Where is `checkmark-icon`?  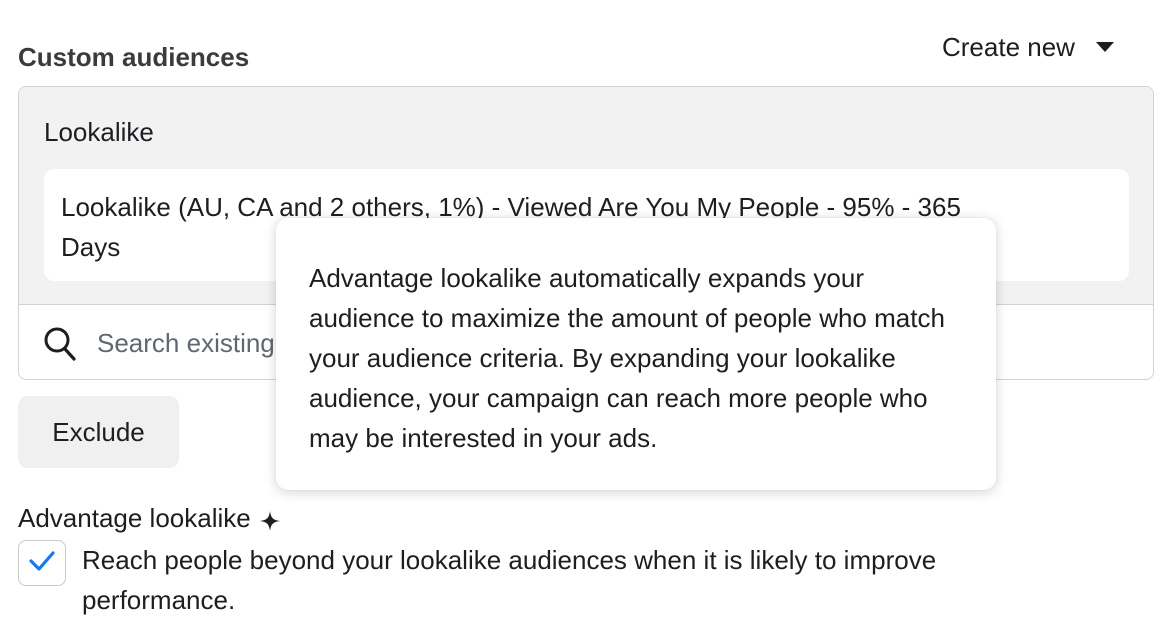
checkmark-icon is located at coordinates (42, 563).